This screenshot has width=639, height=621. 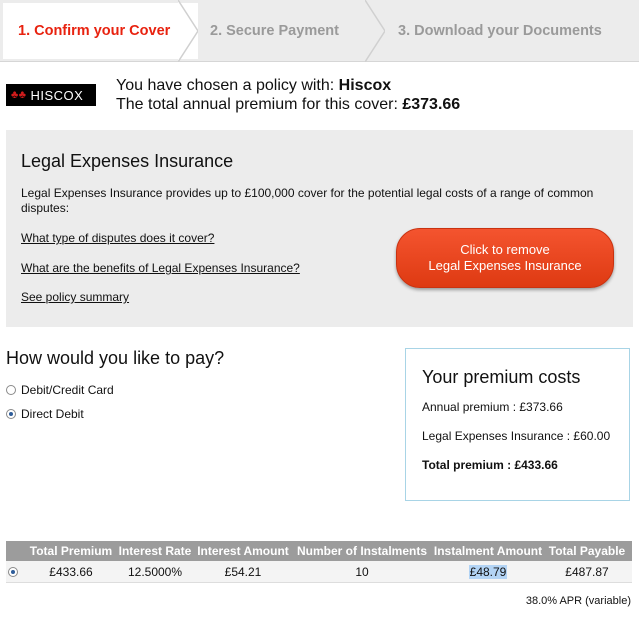 I want to click on direct-debit-radio, so click(x=11, y=414).